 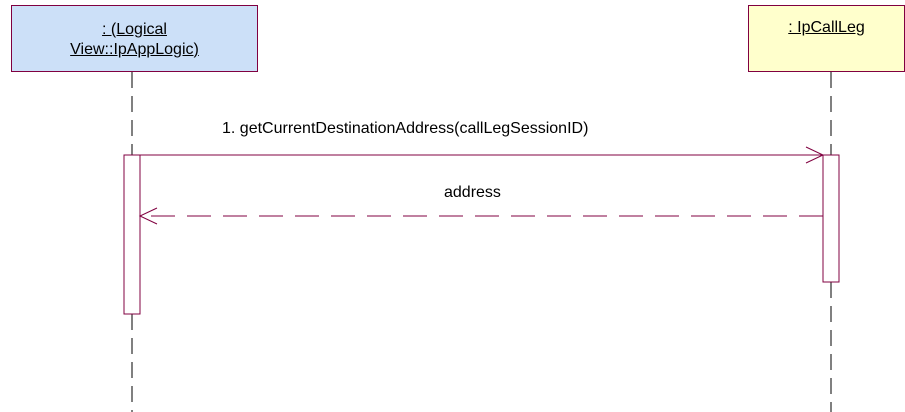 What do you see at coordinates (831, 218) in the screenshot?
I see `activation-leg` at bounding box center [831, 218].